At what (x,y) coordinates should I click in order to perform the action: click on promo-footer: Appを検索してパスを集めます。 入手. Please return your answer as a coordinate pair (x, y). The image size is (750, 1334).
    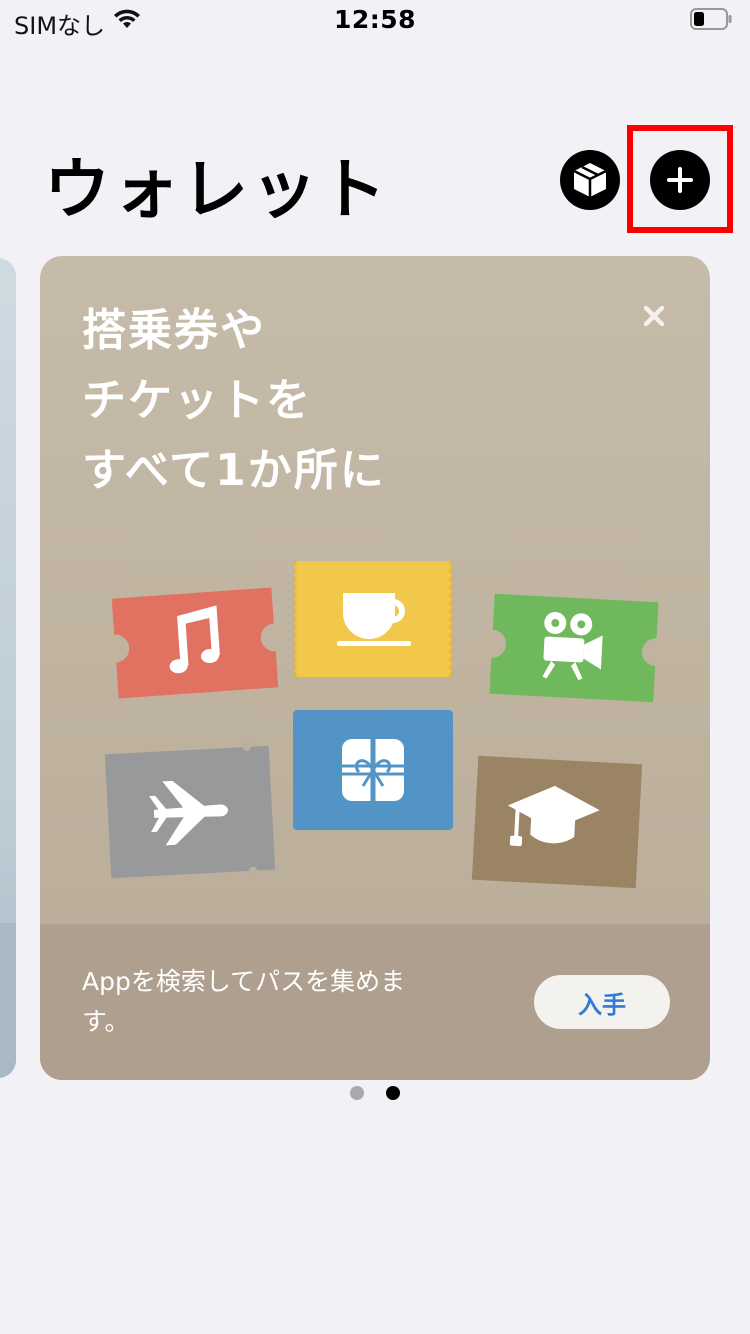
    Looking at the image, I should click on (375, 1002).